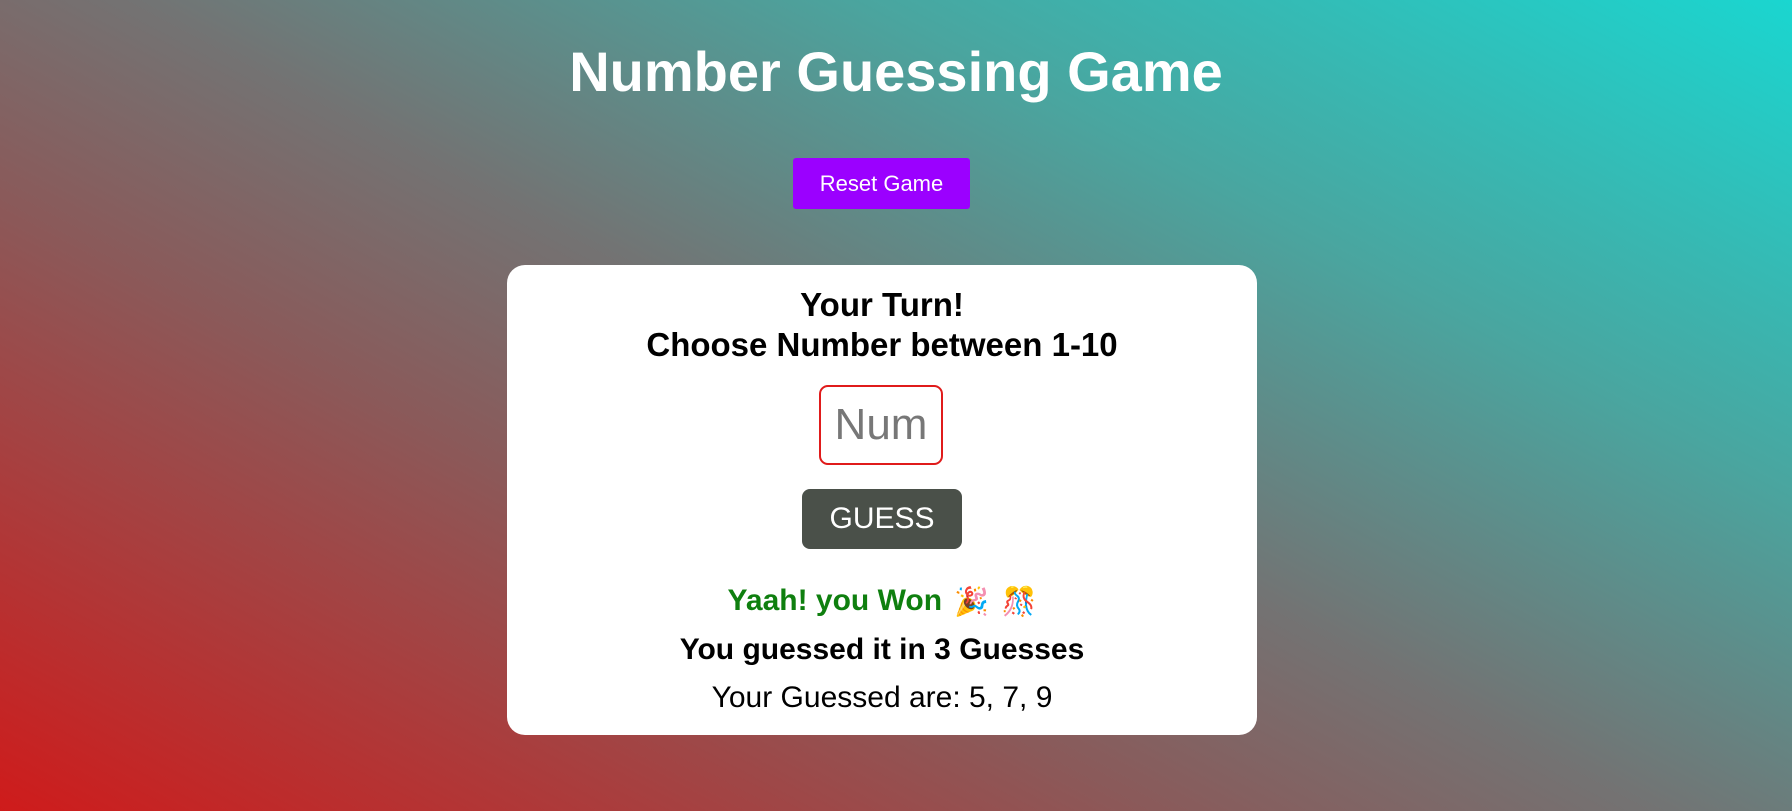 The image size is (1792, 811). I want to click on guess-count-summary: You guessed it in 3 Guesses, so click(882, 649).